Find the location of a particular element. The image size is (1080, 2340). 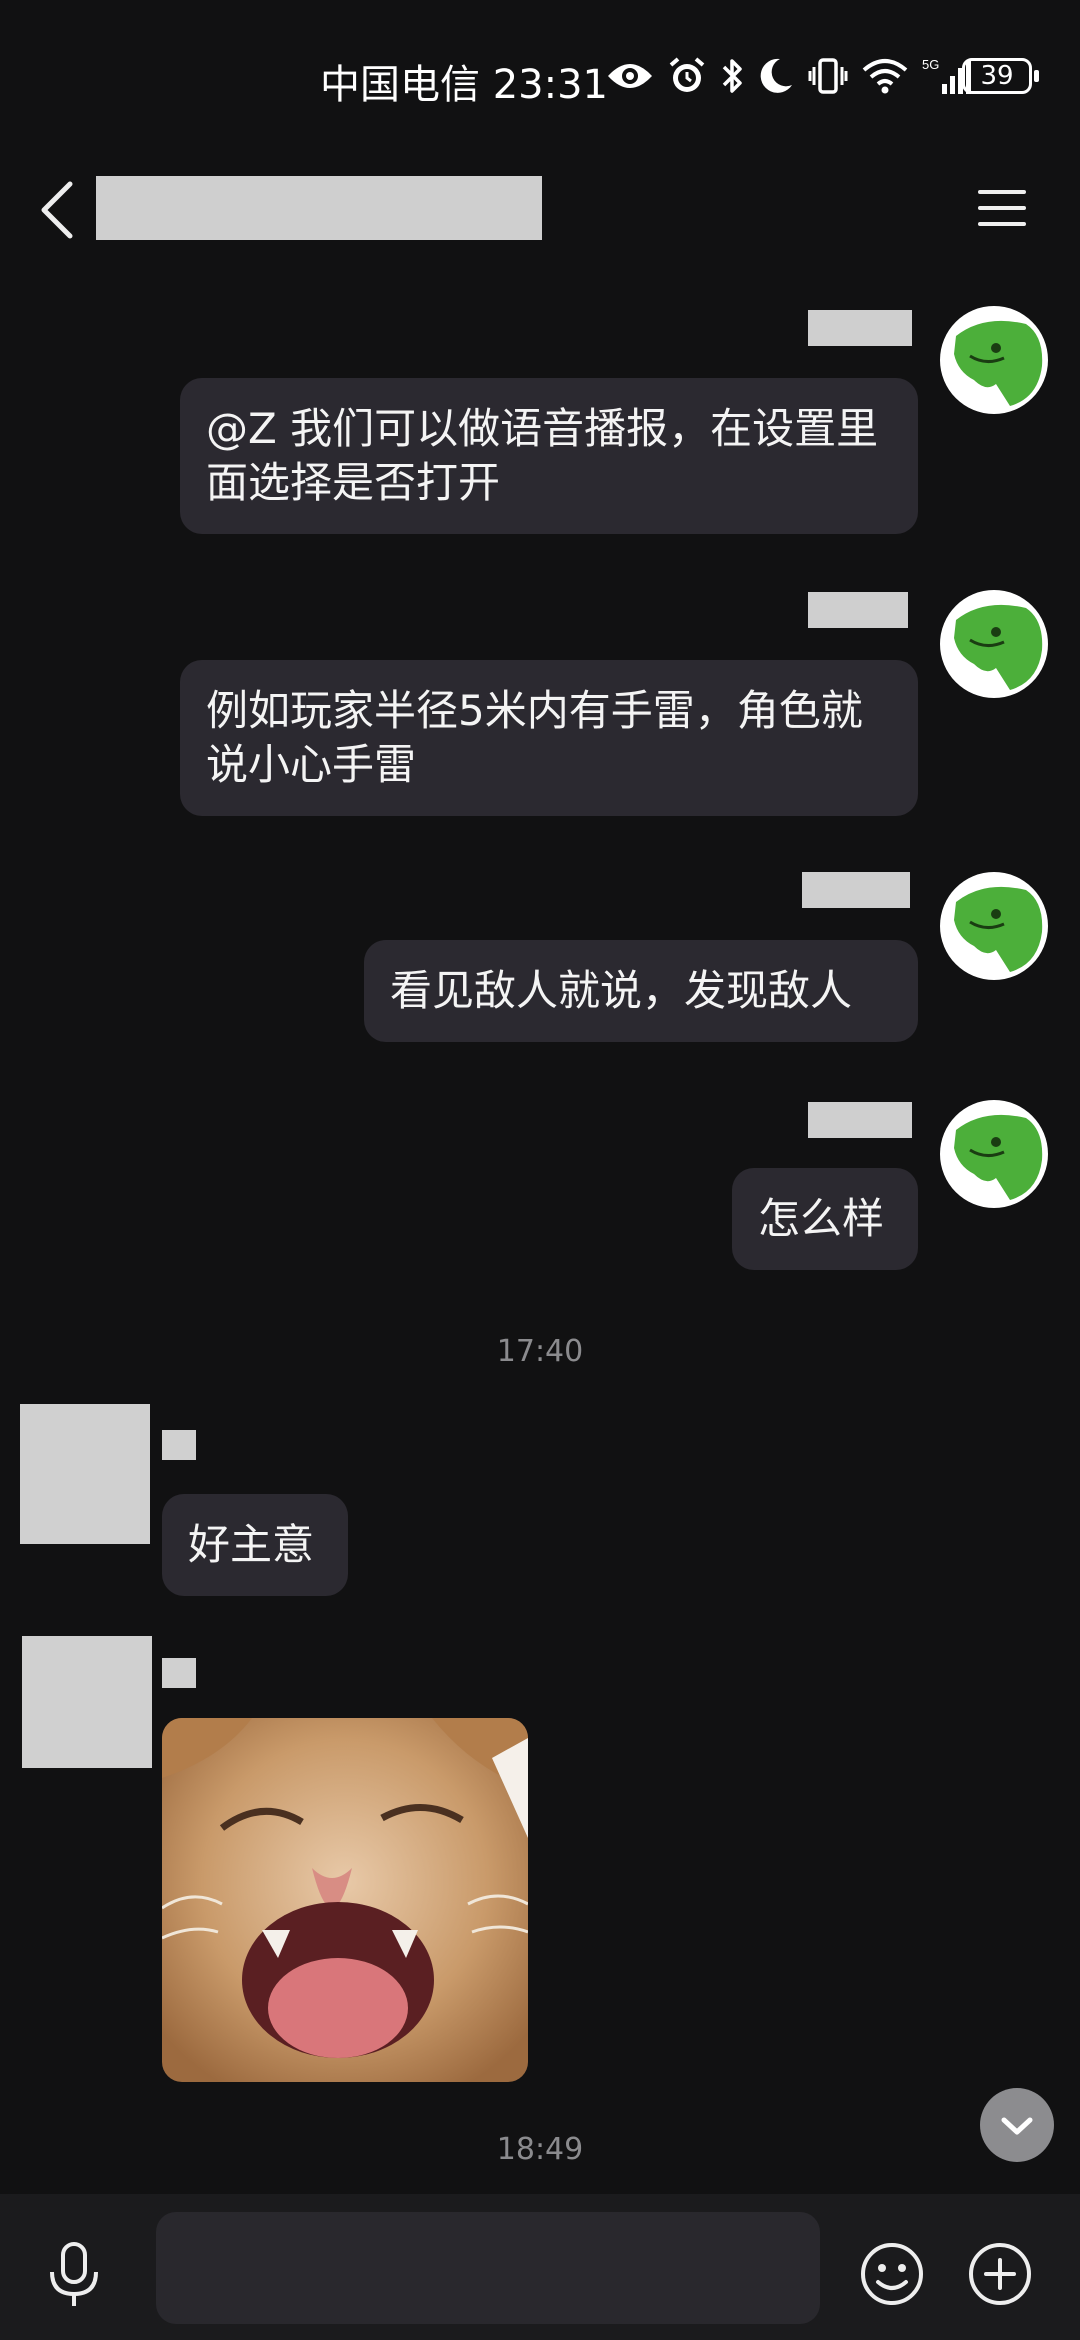

back-button is located at coordinates (58, 210).